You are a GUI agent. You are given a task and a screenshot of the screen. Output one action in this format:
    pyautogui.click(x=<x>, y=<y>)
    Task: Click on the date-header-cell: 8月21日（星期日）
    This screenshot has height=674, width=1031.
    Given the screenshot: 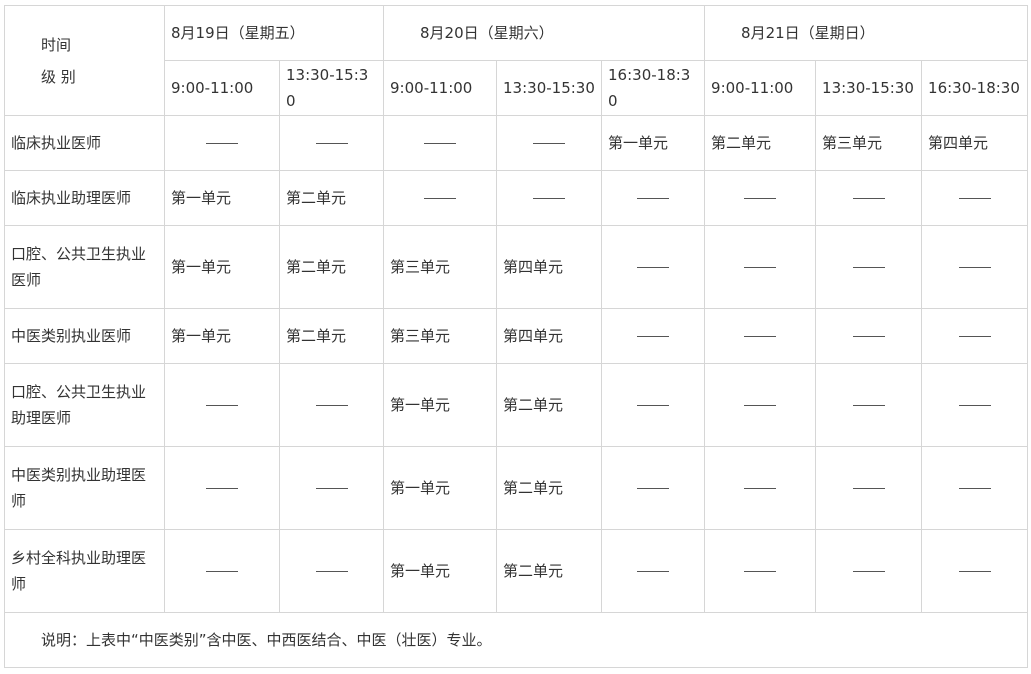 What is the action you would take?
    pyautogui.click(x=866, y=33)
    